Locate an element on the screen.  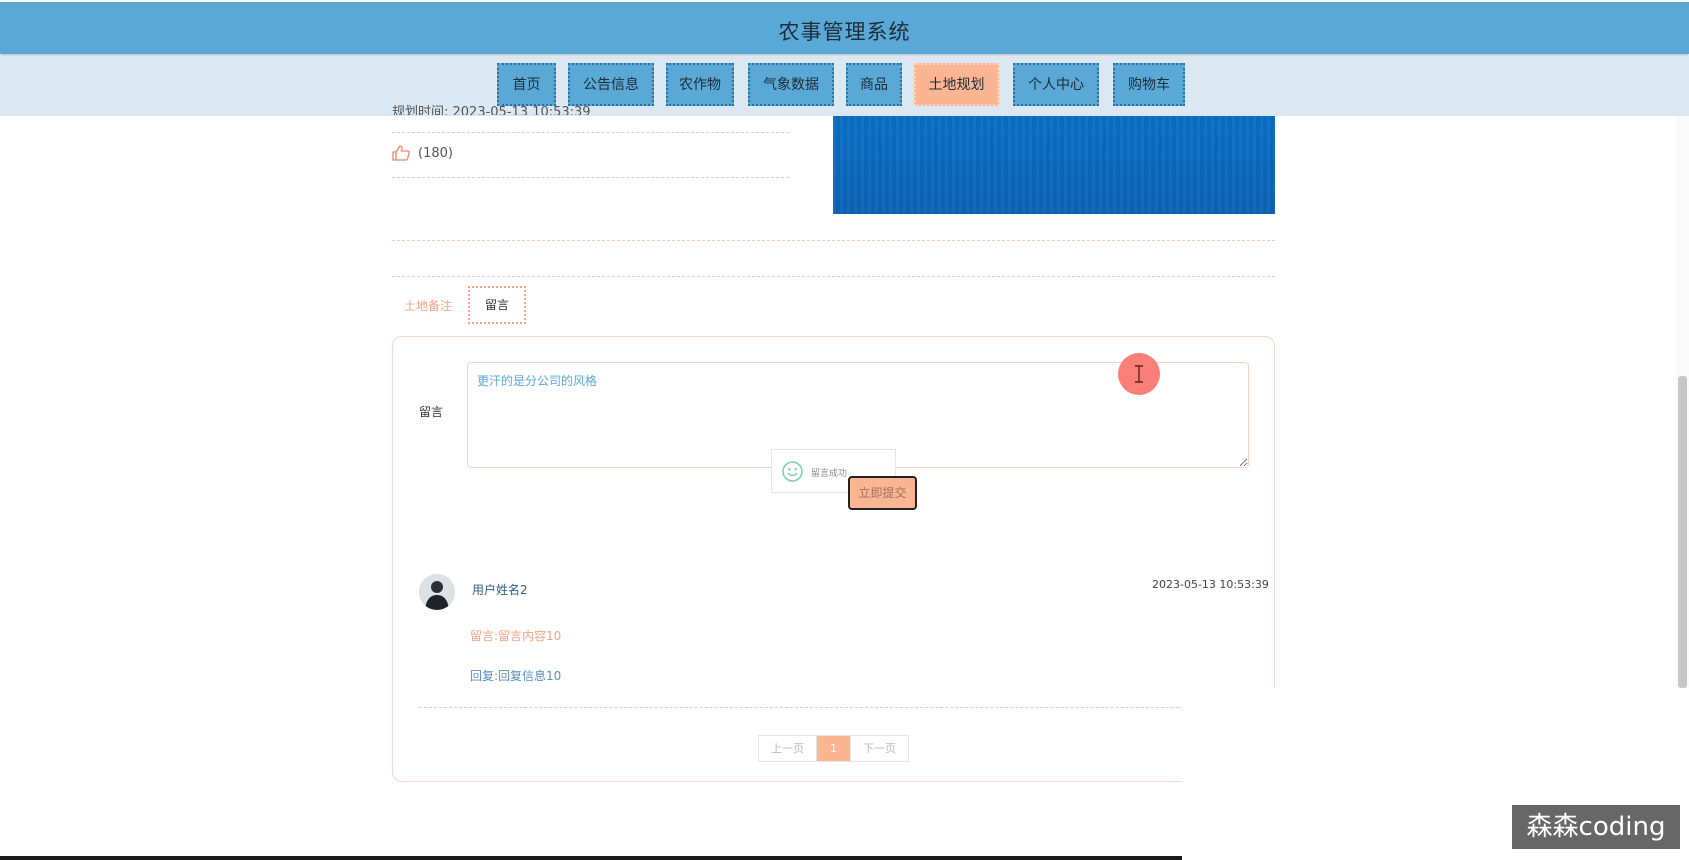
submit-button: 立即提交 is located at coordinates (882, 493).